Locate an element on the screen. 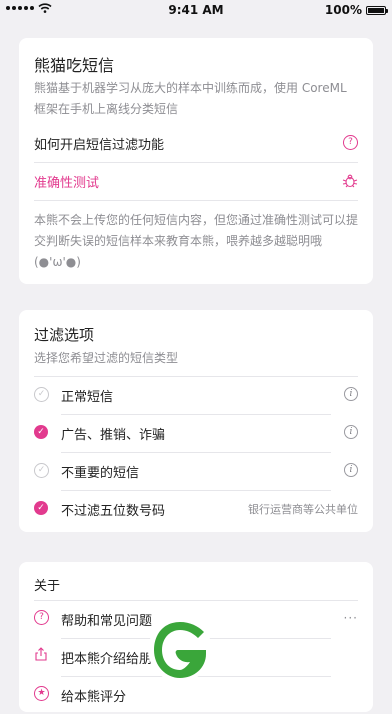 This screenshot has width=392, height=714. app-logo is located at coordinates (180, 650).